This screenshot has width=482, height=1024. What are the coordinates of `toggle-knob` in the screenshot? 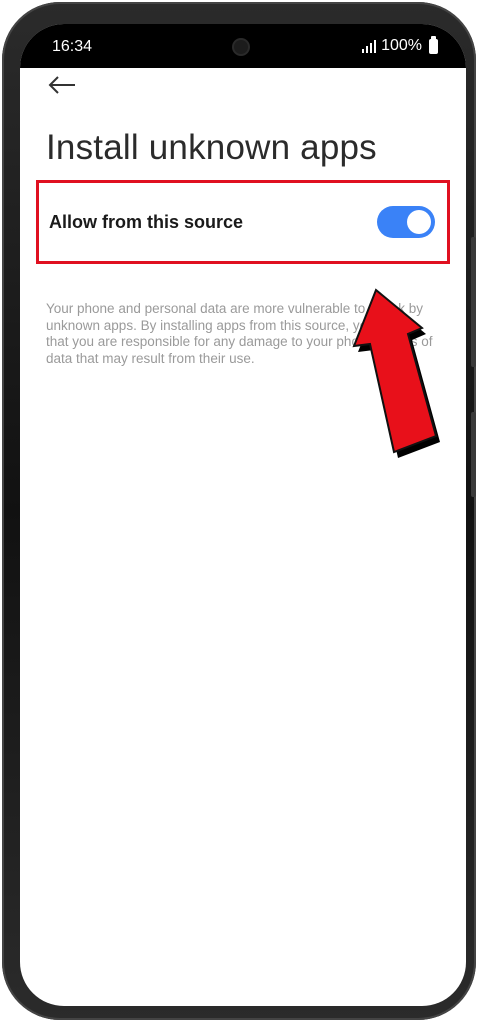 It's located at (419, 222).